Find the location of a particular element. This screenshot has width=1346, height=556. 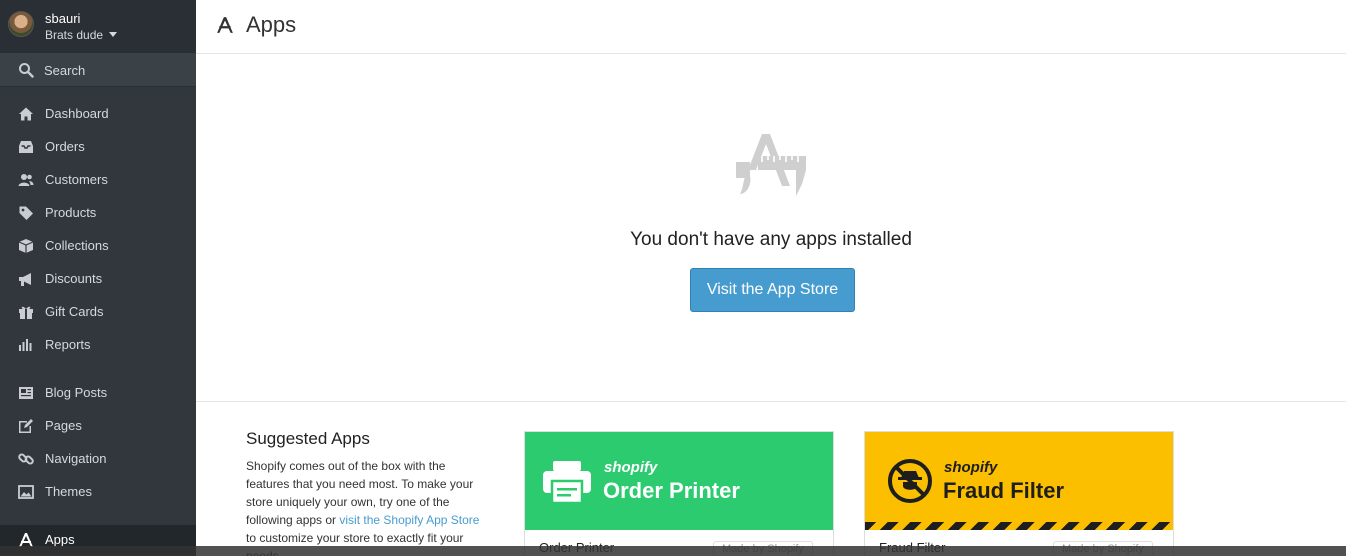

app-store-illustration-icon is located at coordinates (771, 165).